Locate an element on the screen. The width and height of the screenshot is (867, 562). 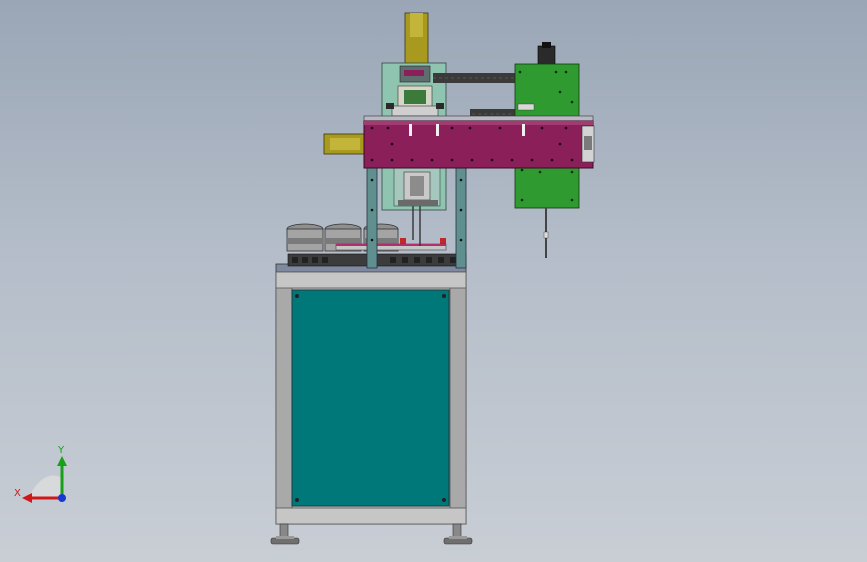
cabinet-door-panel is located at coordinates (370, 398).